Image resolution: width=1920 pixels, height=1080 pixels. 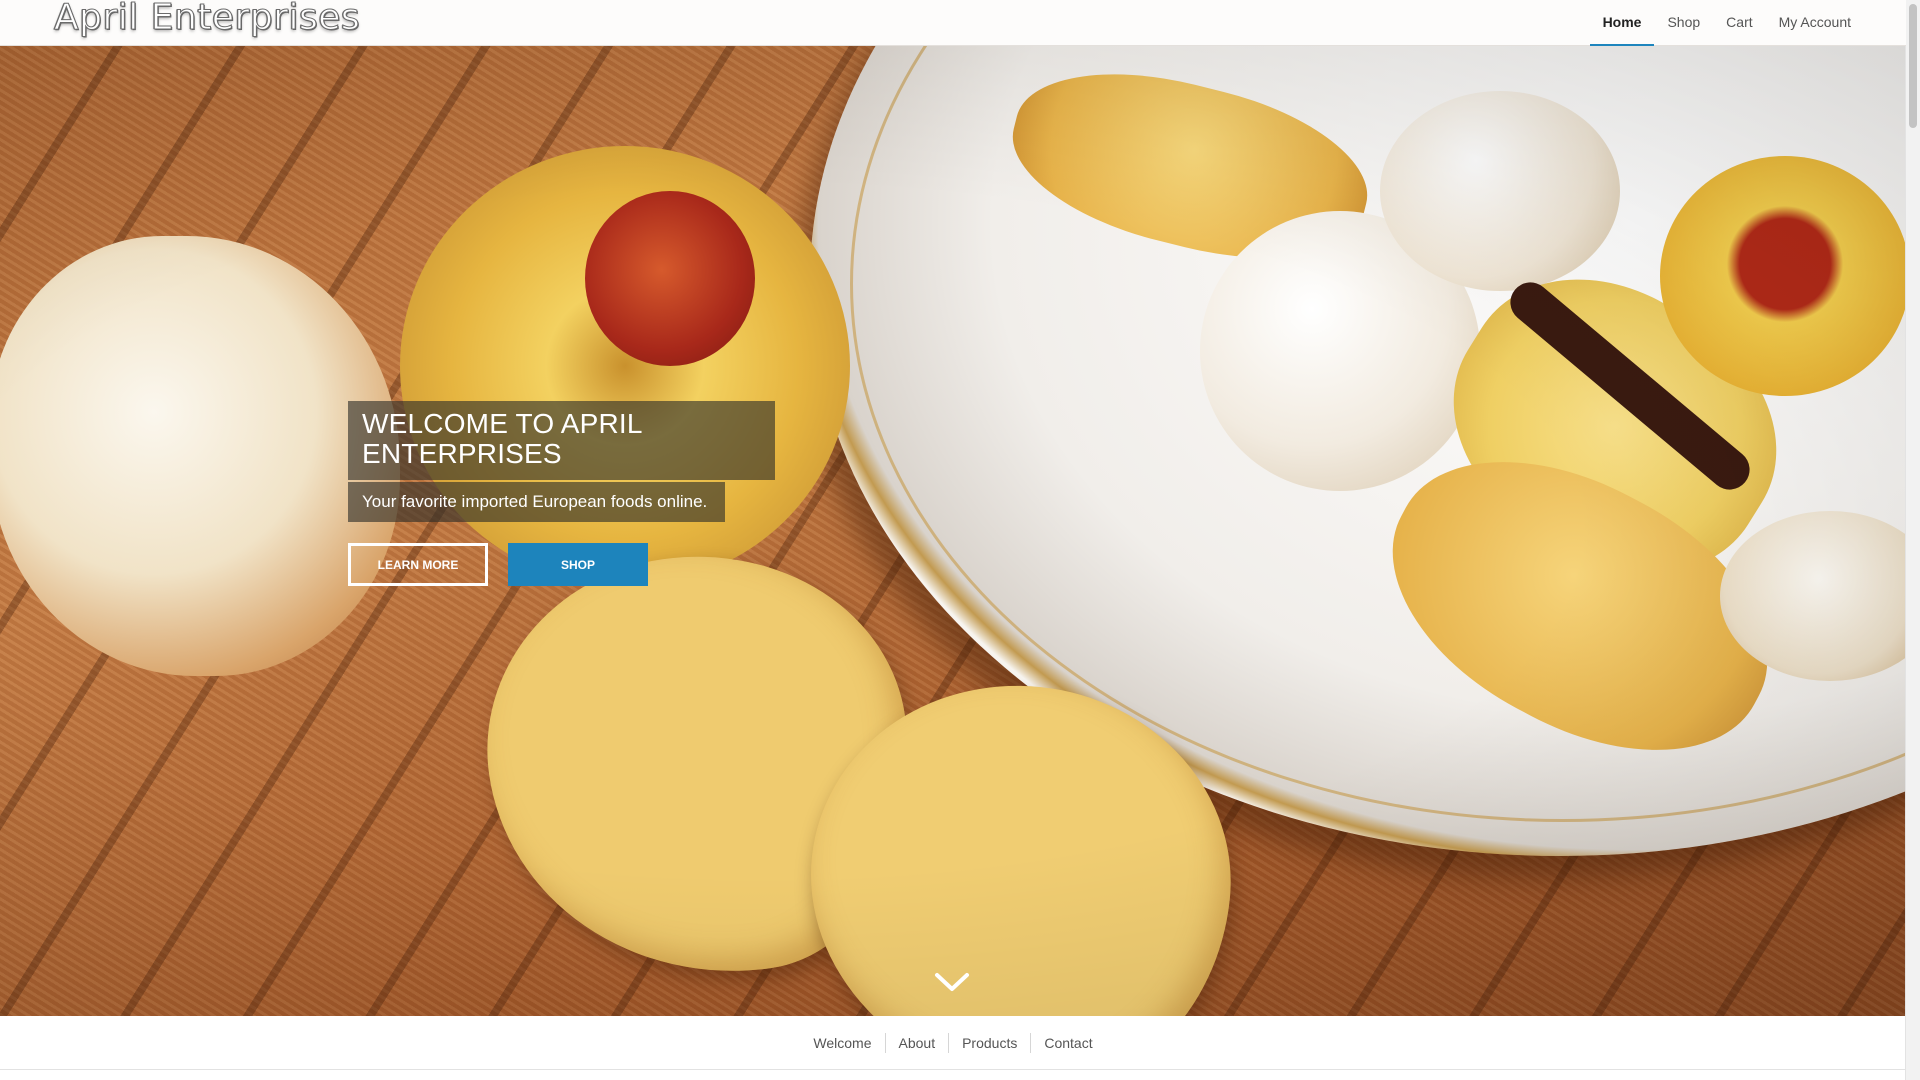 What do you see at coordinates (1913, 66) in the screenshot?
I see `scrollbar-thumb` at bounding box center [1913, 66].